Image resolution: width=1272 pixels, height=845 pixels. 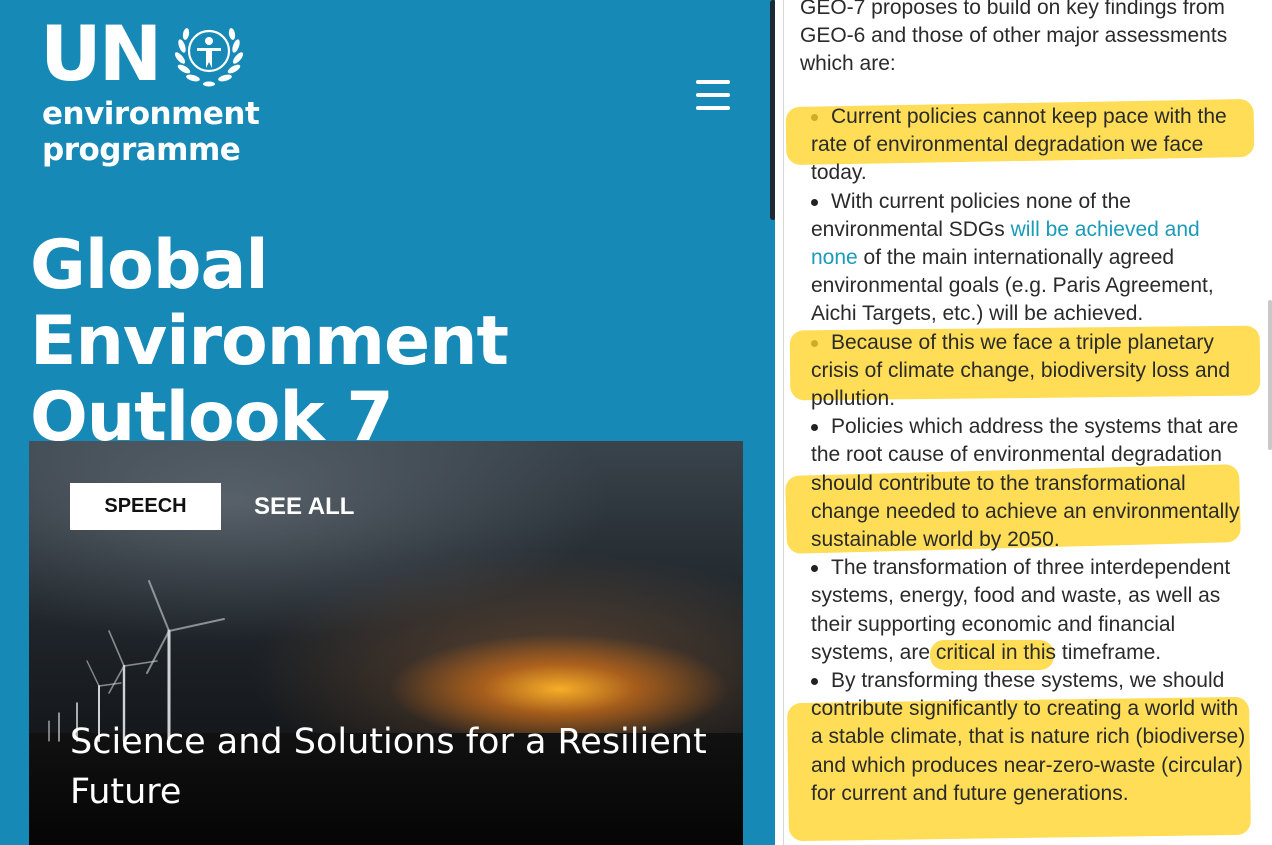 What do you see at coordinates (126, 792) in the screenshot?
I see `hero-headline-line-2: Future` at bounding box center [126, 792].